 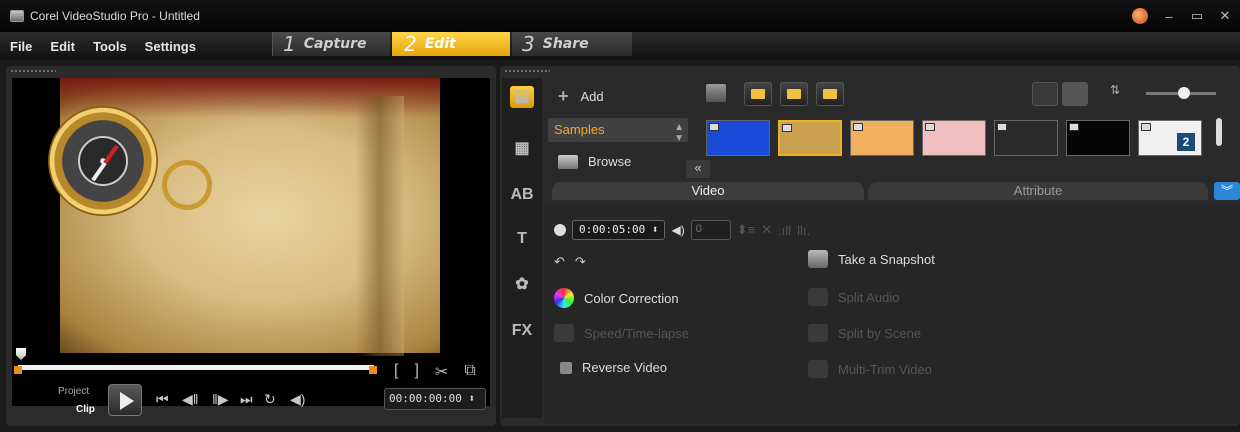 What do you see at coordinates (572, 44) in the screenshot?
I see `step-share-tab: 3 Share` at bounding box center [572, 44].